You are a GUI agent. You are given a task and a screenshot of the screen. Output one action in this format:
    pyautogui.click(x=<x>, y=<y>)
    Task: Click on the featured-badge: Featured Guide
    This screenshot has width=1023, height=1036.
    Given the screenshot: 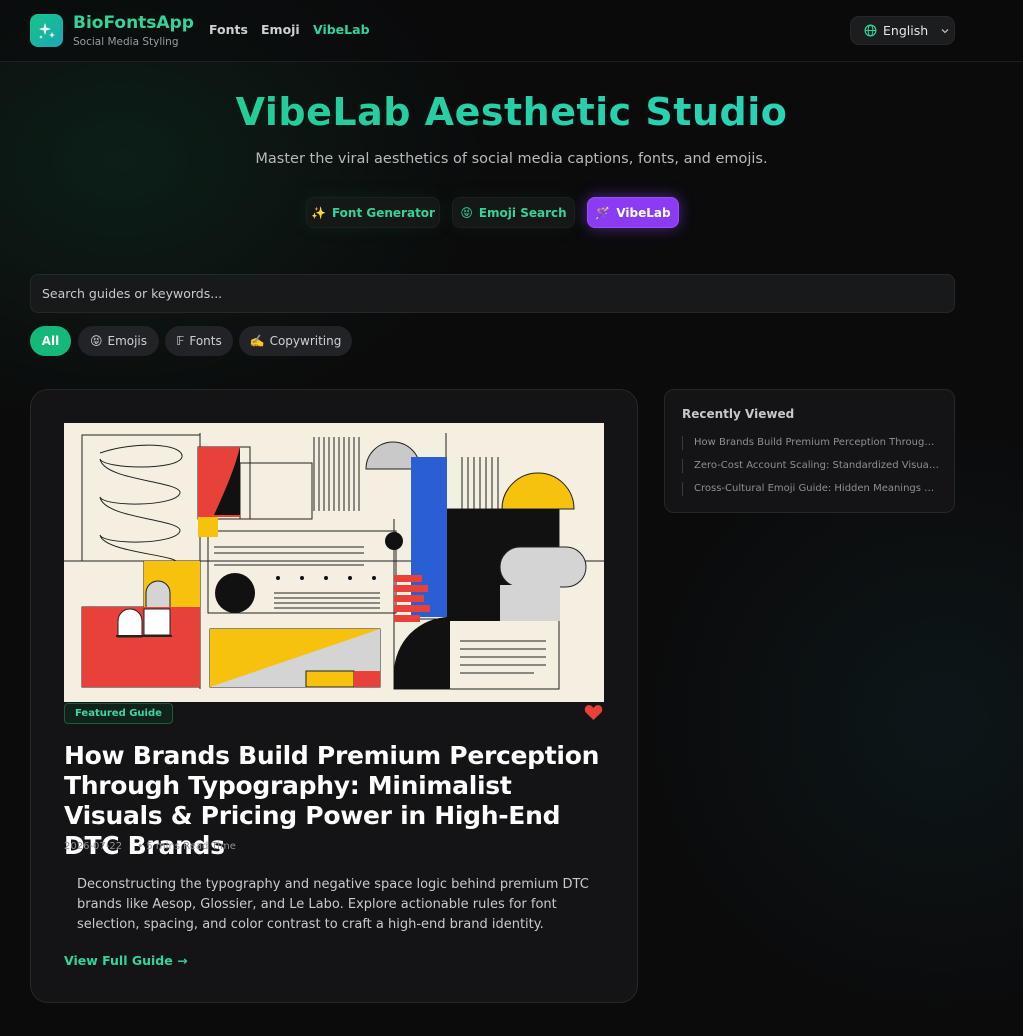 What is the action you would take?
    pyautogui.click(x=118, y=713)
    